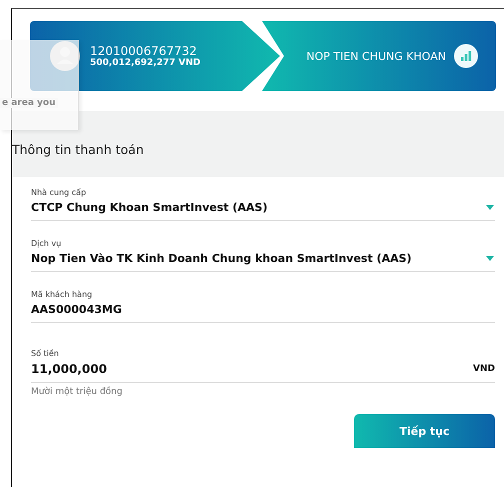 The image size is (504, 487). Describe the element at coordinates (376, 56) in the screenshot. I see `service-title: NOP TIEN CHUNG KHOAN` at that location.